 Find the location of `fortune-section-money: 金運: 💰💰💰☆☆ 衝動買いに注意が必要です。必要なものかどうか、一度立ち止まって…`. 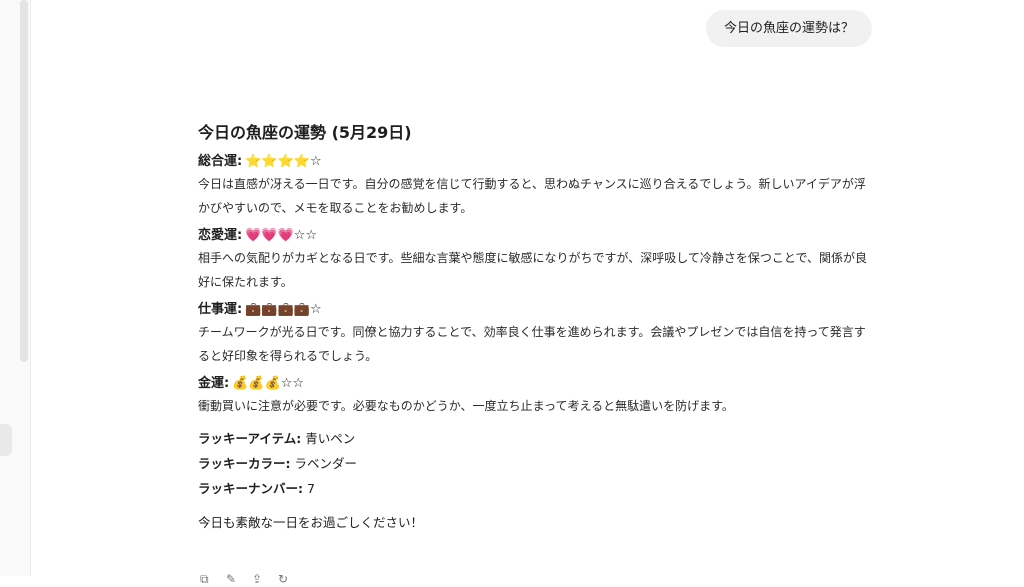

fortune-section-money: 金運: 💰💰💰☆☆ 衝動買いに注意が必要です。必要なものかどうか、一度立ち止まって… is located at coordinates (534, 396).